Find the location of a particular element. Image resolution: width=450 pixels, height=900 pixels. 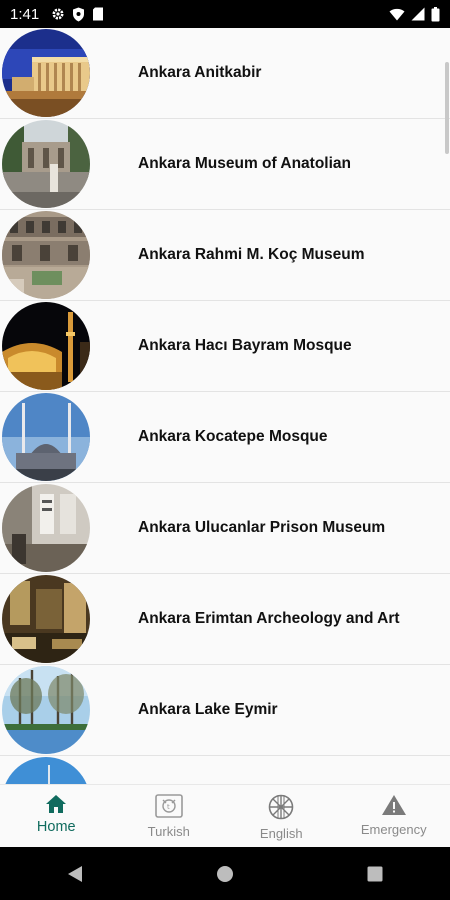

nav-turkish: t Turkish is located at coordinates (169, 816).